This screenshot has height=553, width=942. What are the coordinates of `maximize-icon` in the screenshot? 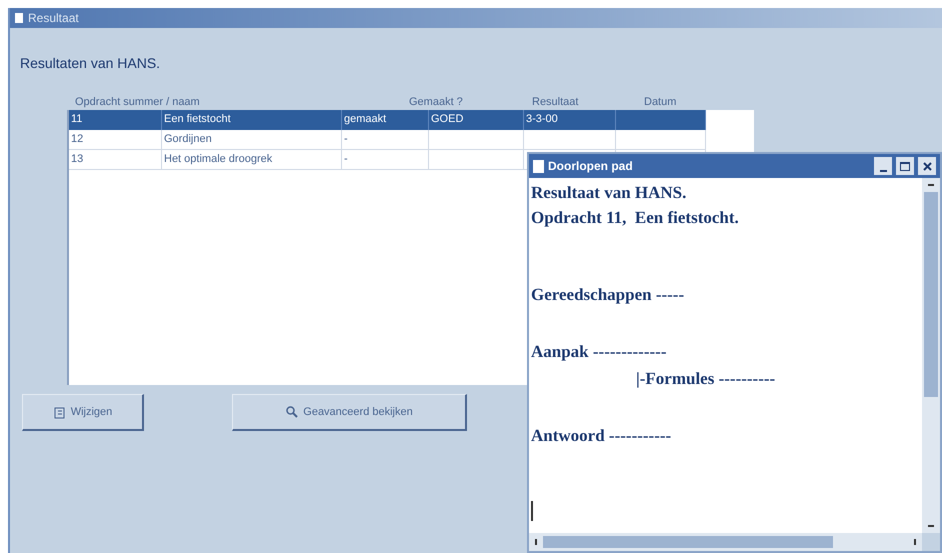 It's located at (905, 166).